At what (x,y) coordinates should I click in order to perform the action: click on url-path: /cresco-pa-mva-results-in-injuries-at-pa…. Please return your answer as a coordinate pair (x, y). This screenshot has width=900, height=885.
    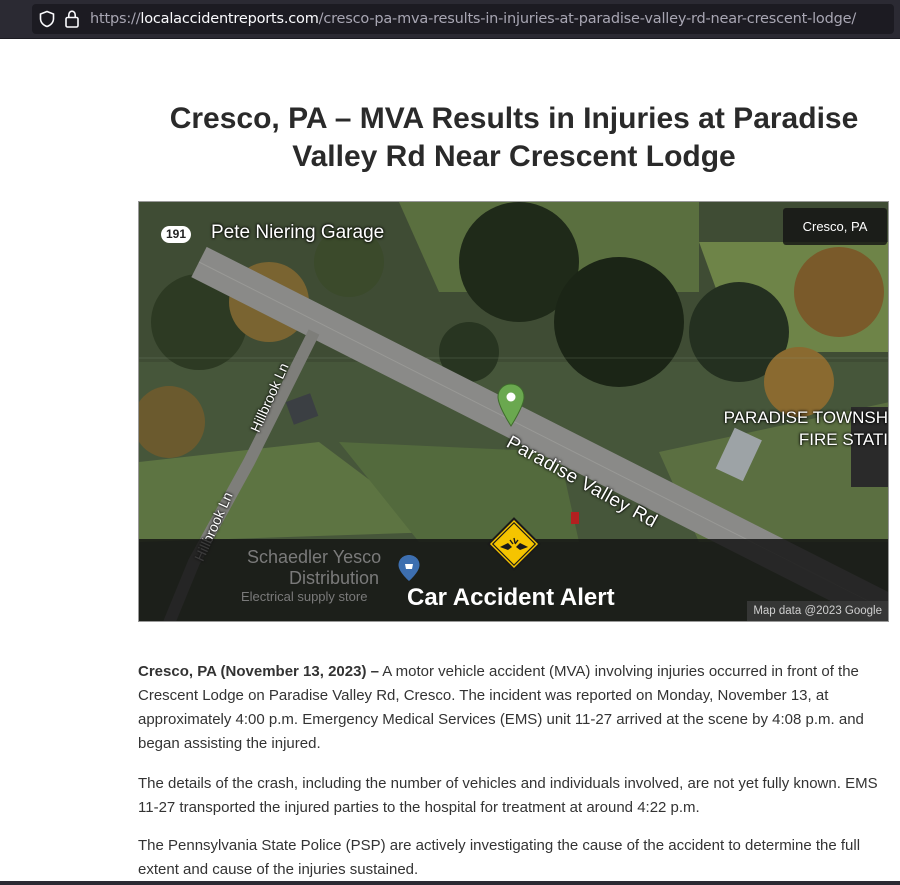
    Looking at the image, I should click on (587, 19).